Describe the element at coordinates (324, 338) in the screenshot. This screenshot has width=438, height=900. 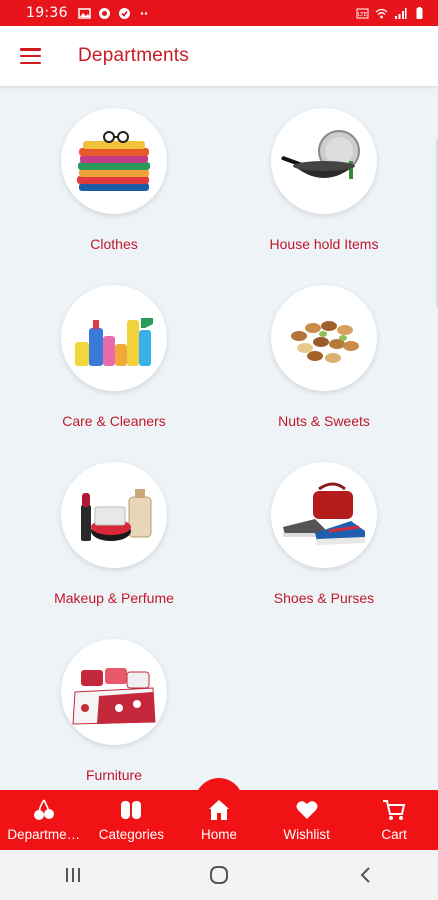
I see `nuts-image` at that location.